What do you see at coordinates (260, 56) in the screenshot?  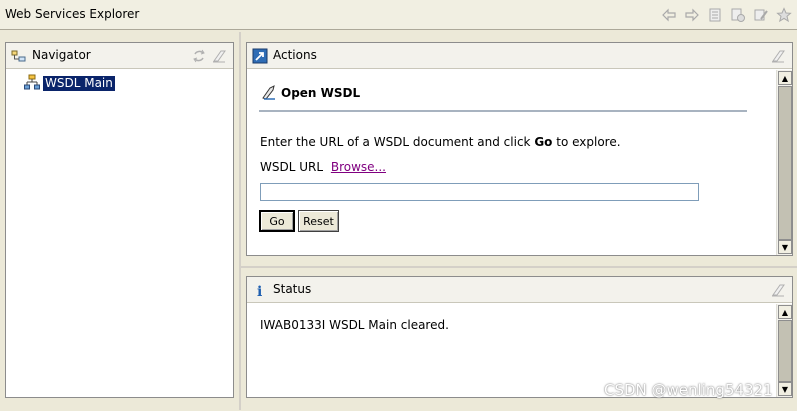 I see `actions-icon` at bounding box center [260, 56].